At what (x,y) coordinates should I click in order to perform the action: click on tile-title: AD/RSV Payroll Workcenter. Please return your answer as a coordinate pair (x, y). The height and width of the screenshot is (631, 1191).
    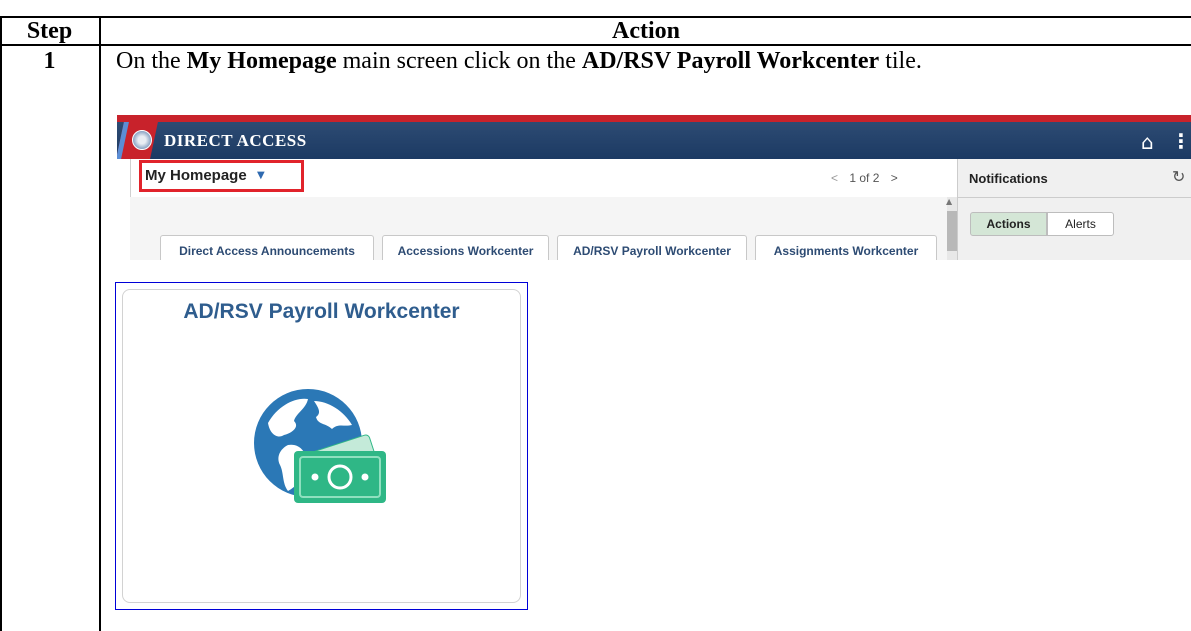
    Looking at the image, I should click on (321, 311).